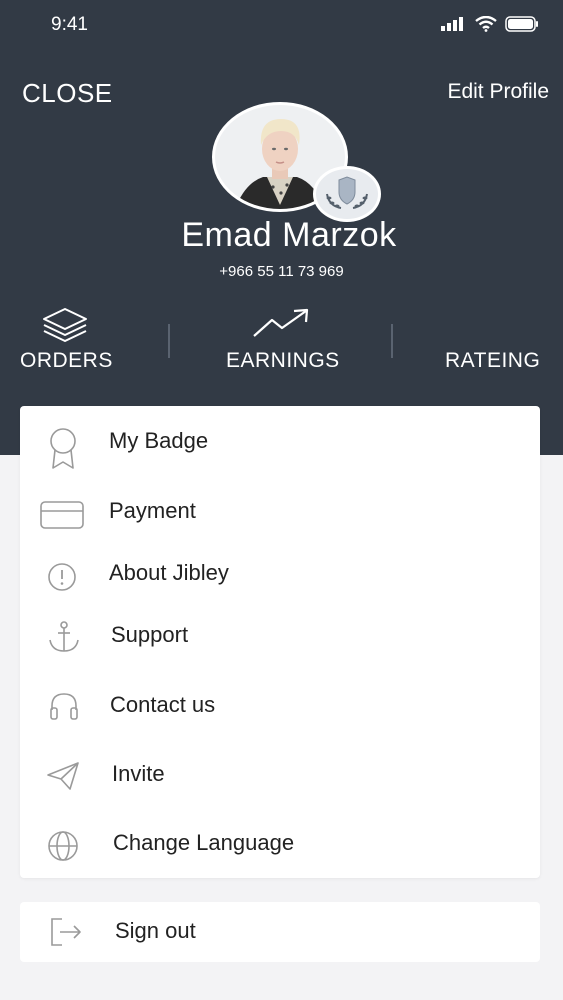 The height and width of the screenshot is (1000, 563). Describe the element at coordinates (492, 361) in the screenshot. I see `rating-tab: RATEING` at that location.